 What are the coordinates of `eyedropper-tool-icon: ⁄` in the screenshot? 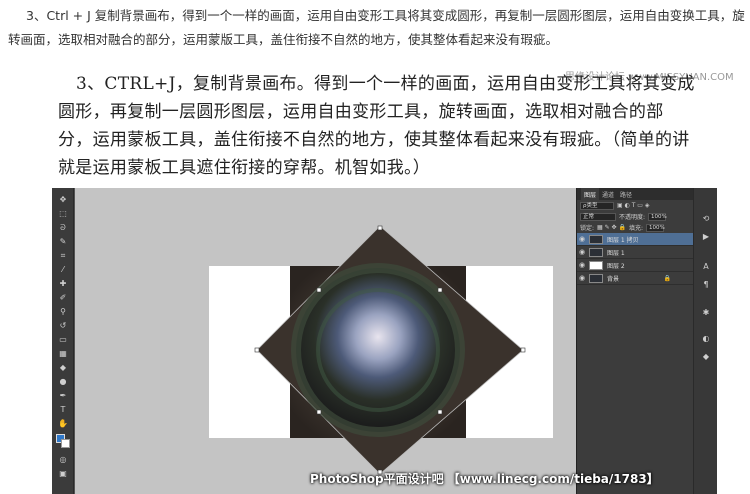 It's located at (63, 270).